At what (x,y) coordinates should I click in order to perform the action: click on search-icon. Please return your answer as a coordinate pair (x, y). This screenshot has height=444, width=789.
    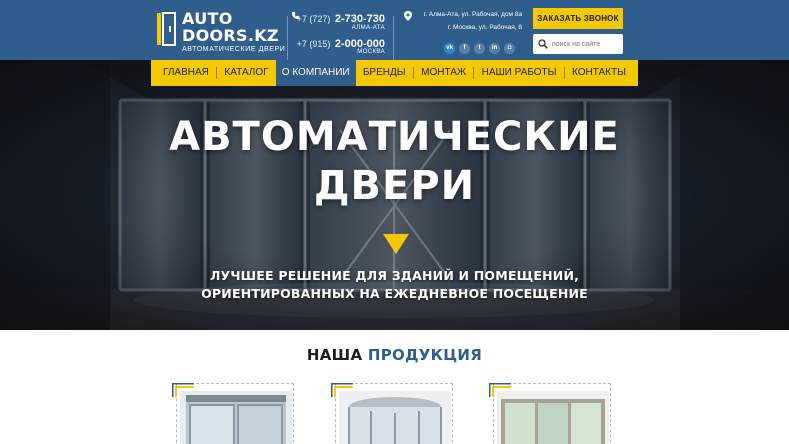
    Looking at the image, I should click on (543, 44).